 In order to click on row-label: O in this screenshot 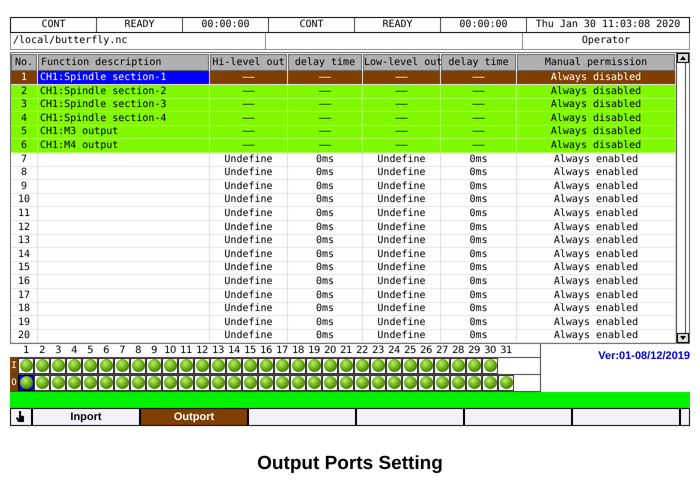, I will do `click(14, 382)`.